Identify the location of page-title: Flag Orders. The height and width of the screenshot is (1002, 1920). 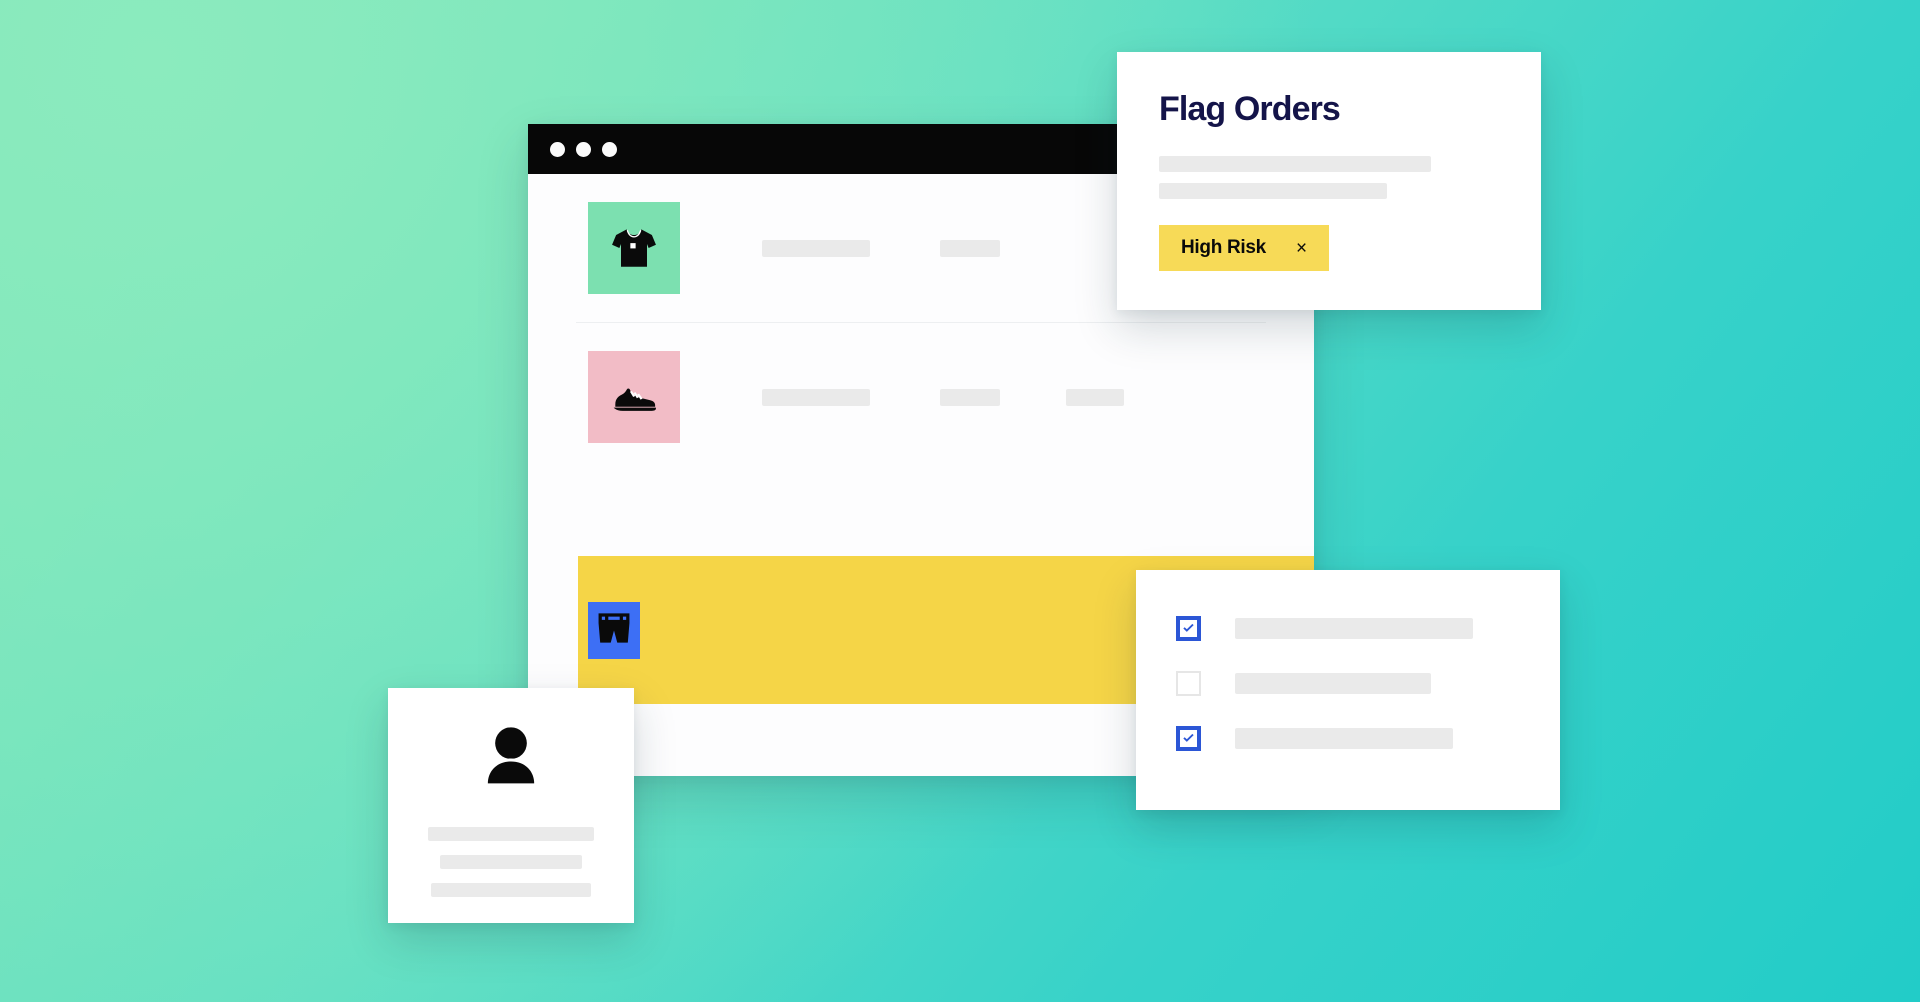
(1250, 109).